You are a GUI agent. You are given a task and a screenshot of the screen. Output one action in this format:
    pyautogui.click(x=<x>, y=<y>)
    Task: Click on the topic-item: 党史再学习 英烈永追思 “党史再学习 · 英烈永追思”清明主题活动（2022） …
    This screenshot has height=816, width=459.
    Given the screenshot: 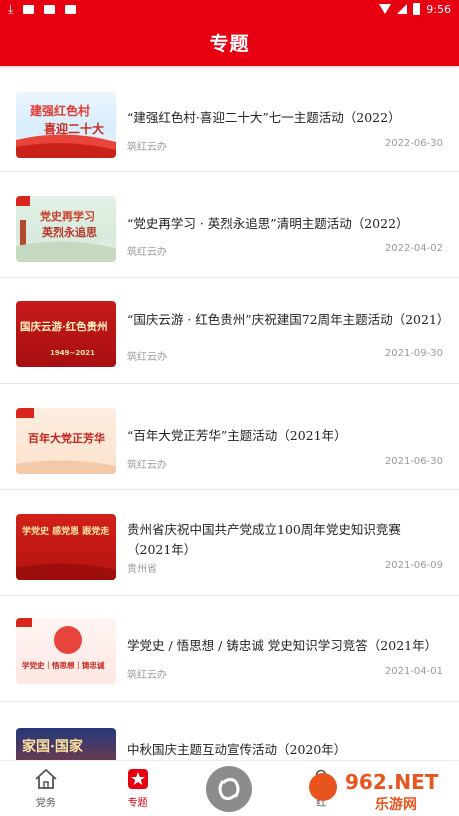 What is the action you would take?
    pyautogui.click(x=229, y=225)
    